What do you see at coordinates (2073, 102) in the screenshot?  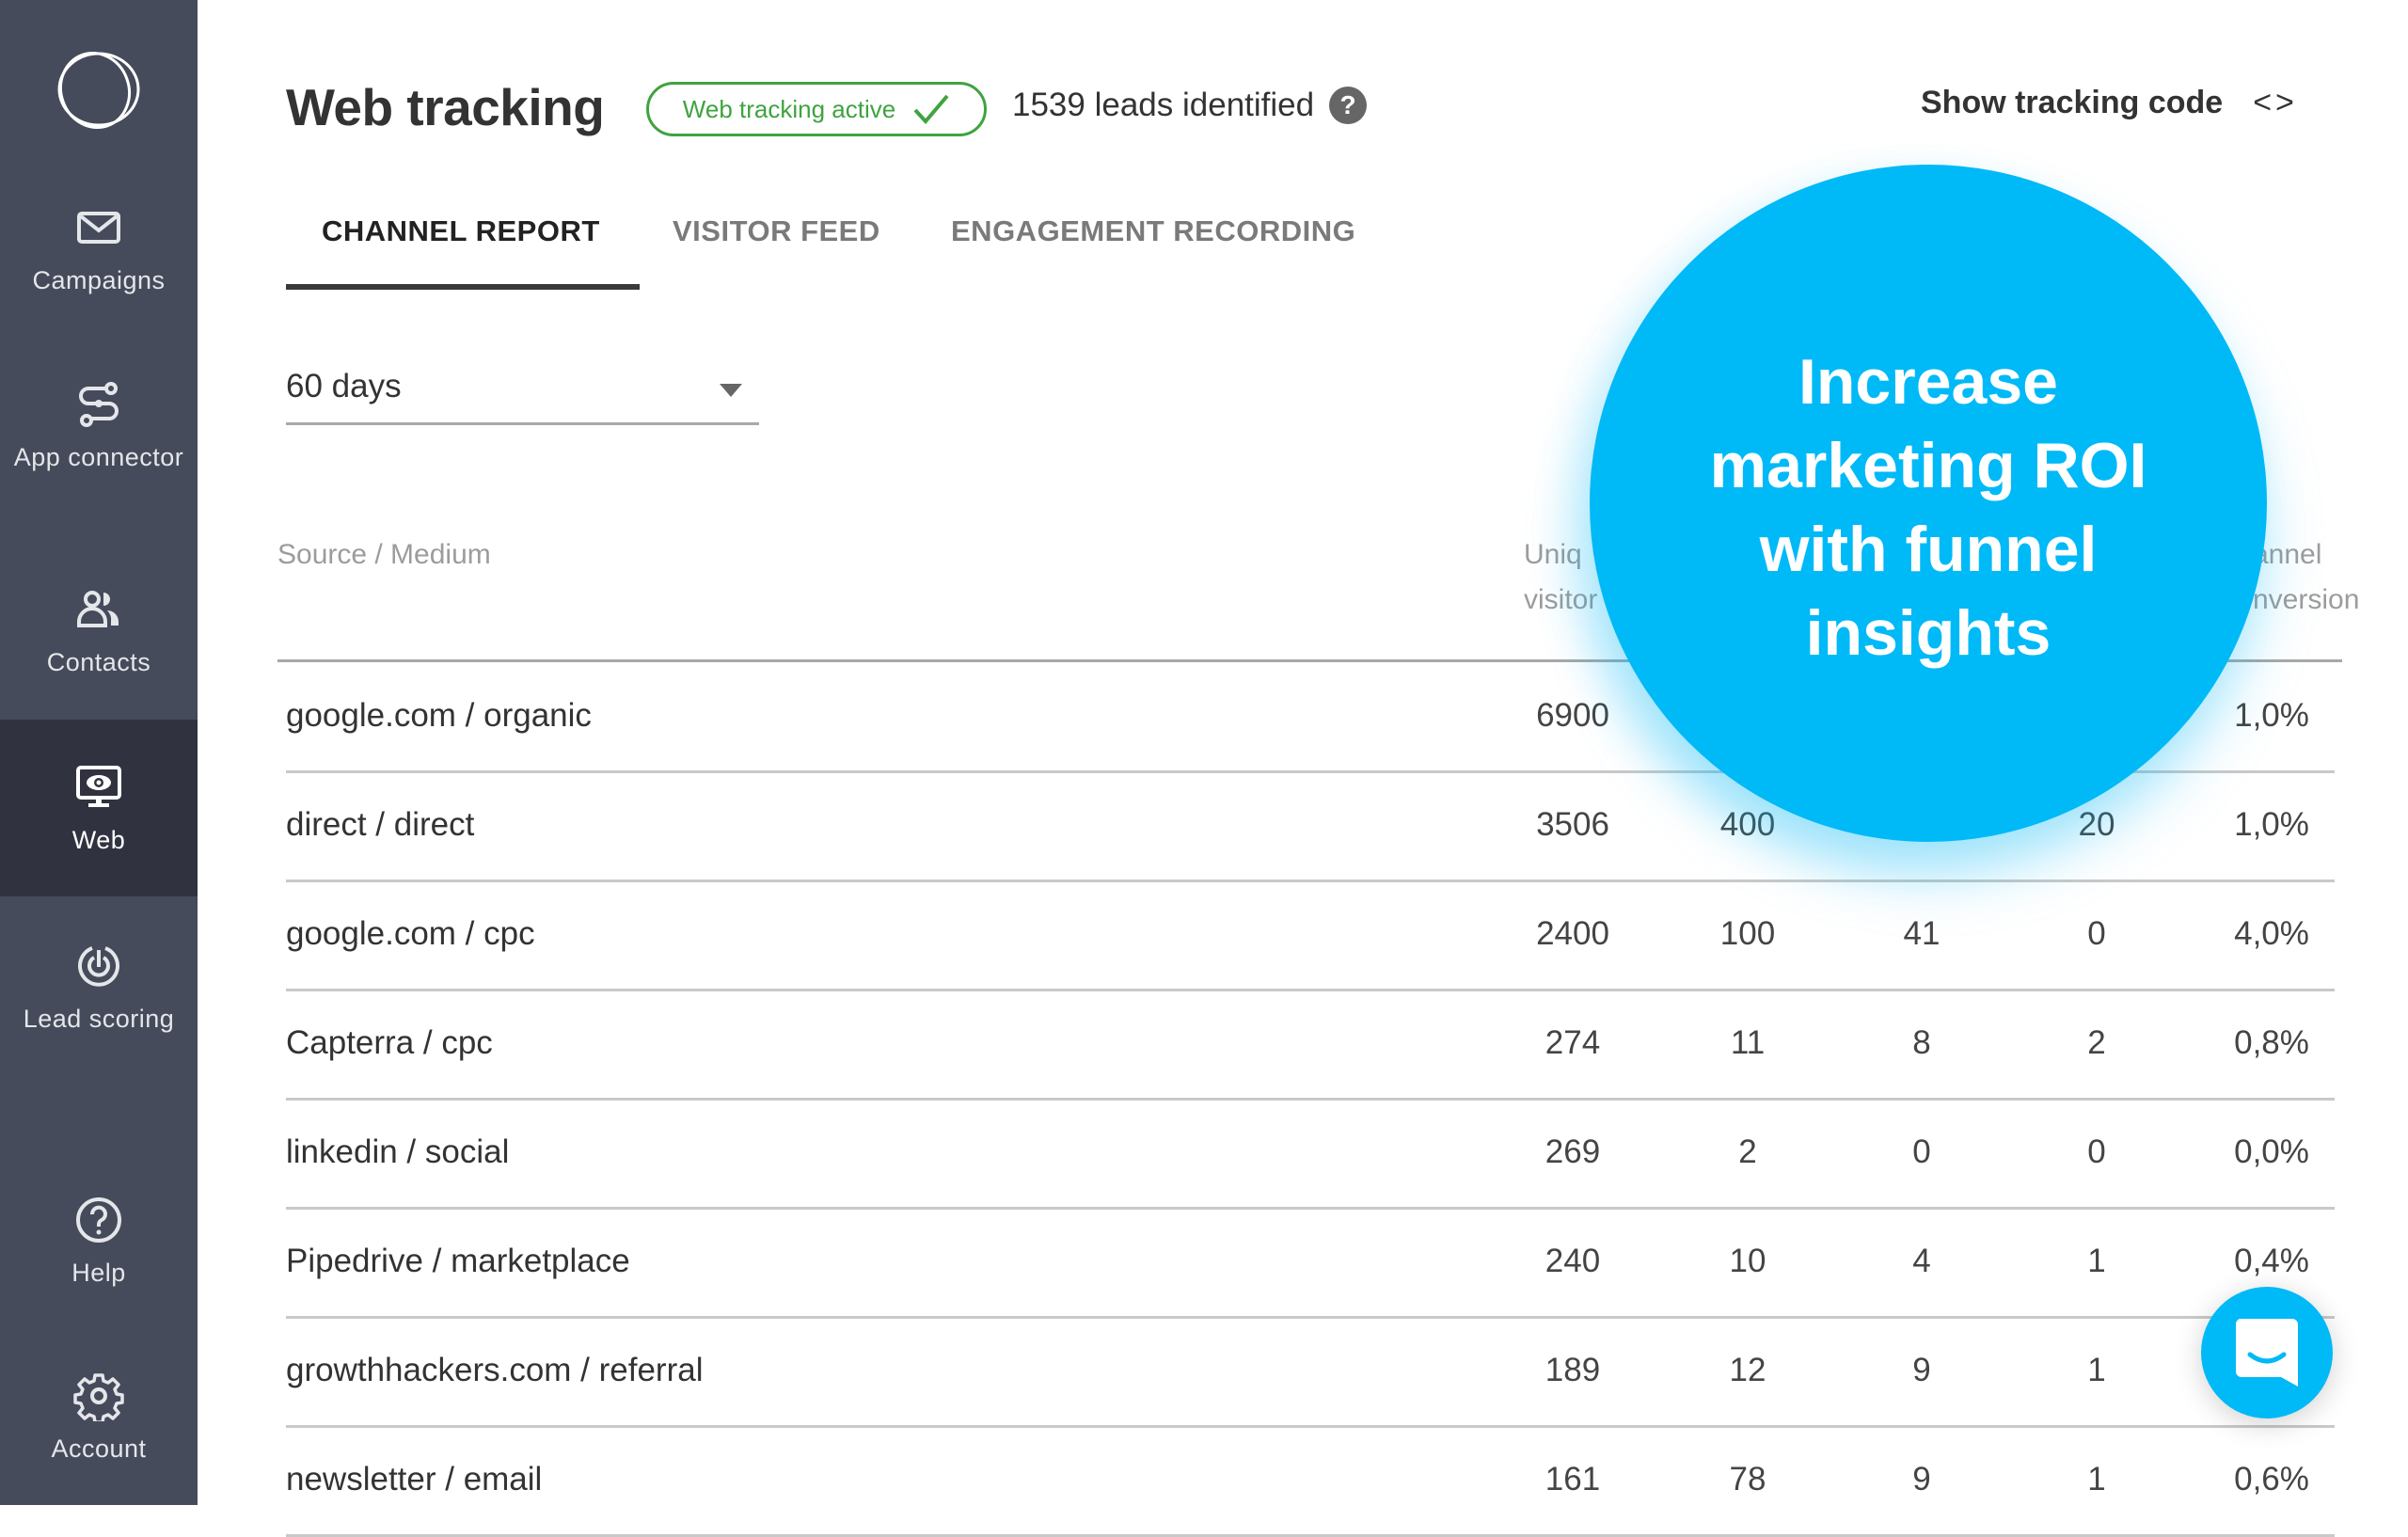 I see `show-tracking-code-label: Show tracking code` at bounding box center [2073, 102].